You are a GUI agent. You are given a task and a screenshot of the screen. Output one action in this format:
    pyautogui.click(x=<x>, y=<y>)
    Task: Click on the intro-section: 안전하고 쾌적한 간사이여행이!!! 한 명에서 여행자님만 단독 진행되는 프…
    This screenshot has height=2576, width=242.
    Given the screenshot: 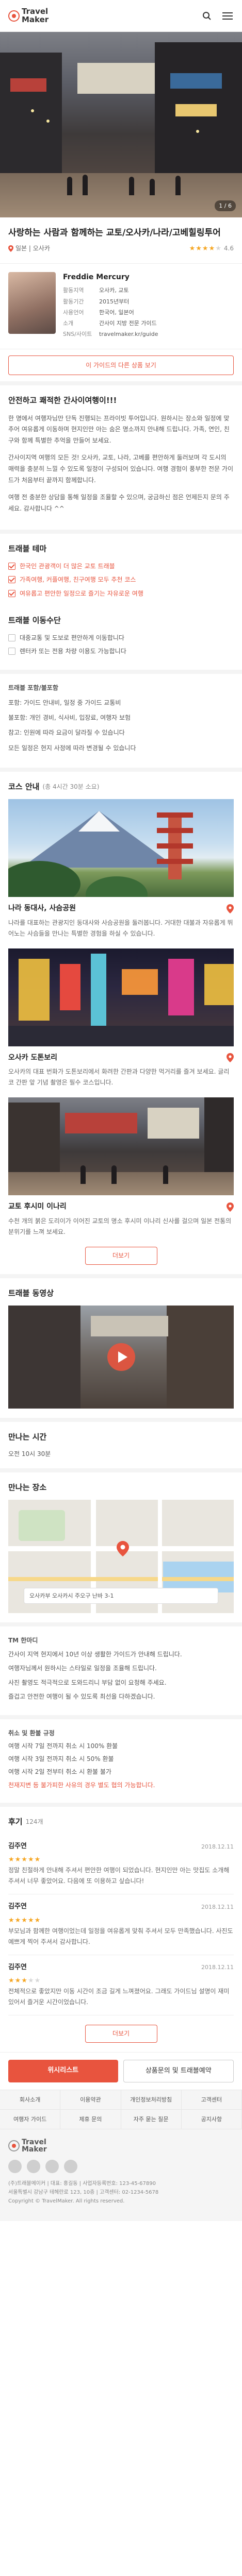 What is the action you would take?
    pyautogui.click(x=121, y=457)
    